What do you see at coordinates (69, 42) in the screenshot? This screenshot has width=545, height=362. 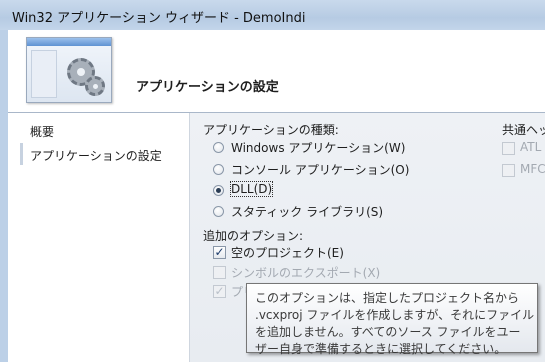 I see `banner-window-bar` at bounding box center [69, 42].